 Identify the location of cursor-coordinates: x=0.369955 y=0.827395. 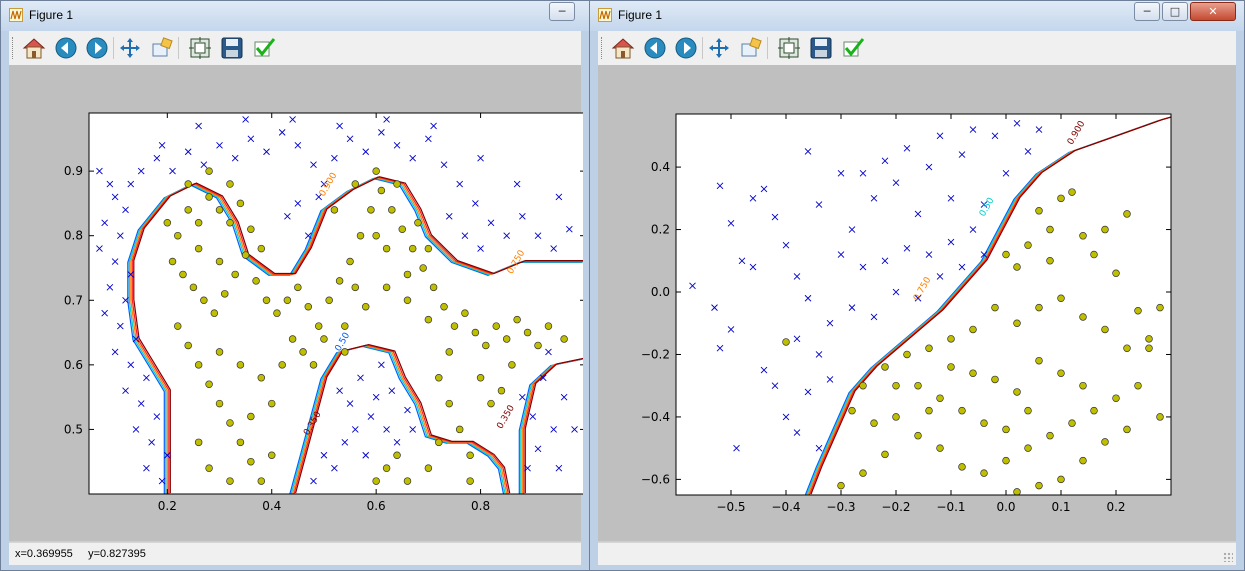
(80, 554).